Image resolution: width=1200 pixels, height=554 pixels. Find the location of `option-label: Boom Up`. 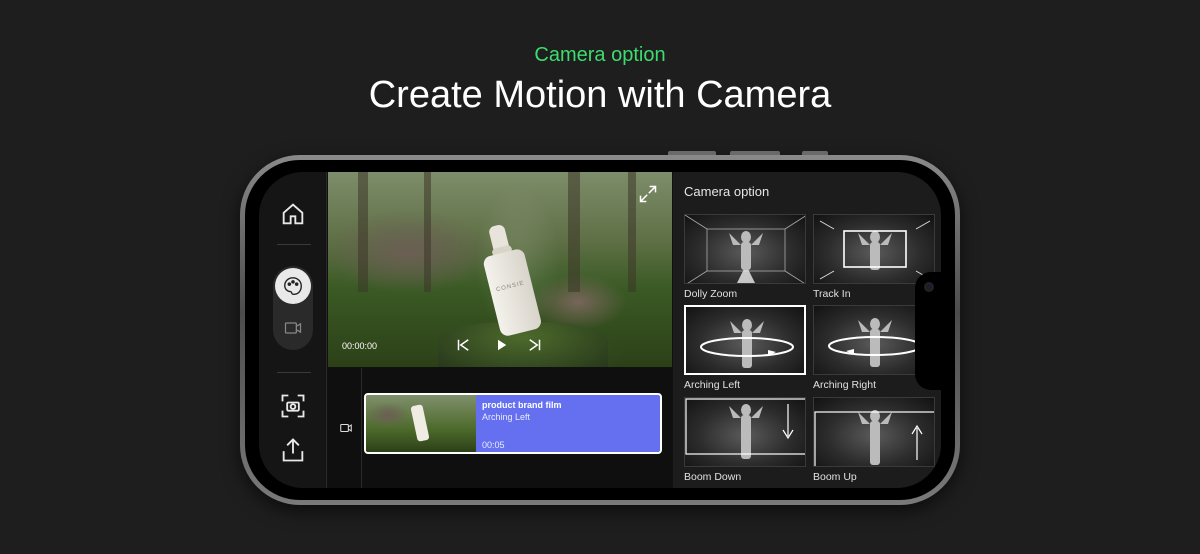

option-label: Boom Up is located at coordinates (835, 477).